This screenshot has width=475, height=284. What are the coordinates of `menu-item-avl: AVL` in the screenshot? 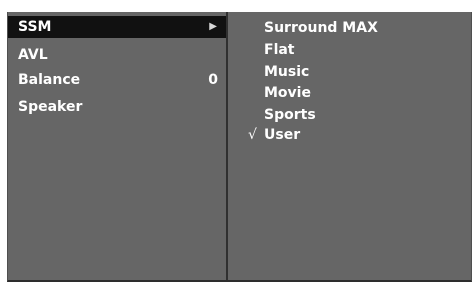 It's located at (117, 55).